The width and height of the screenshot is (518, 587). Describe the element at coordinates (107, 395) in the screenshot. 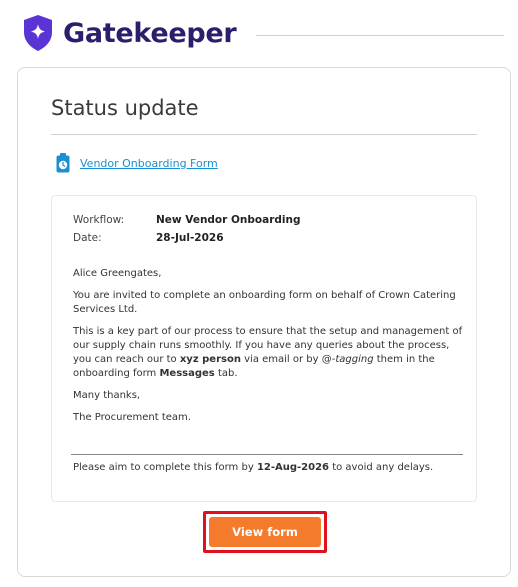

I see `signoff: Many thanks,` at that location.